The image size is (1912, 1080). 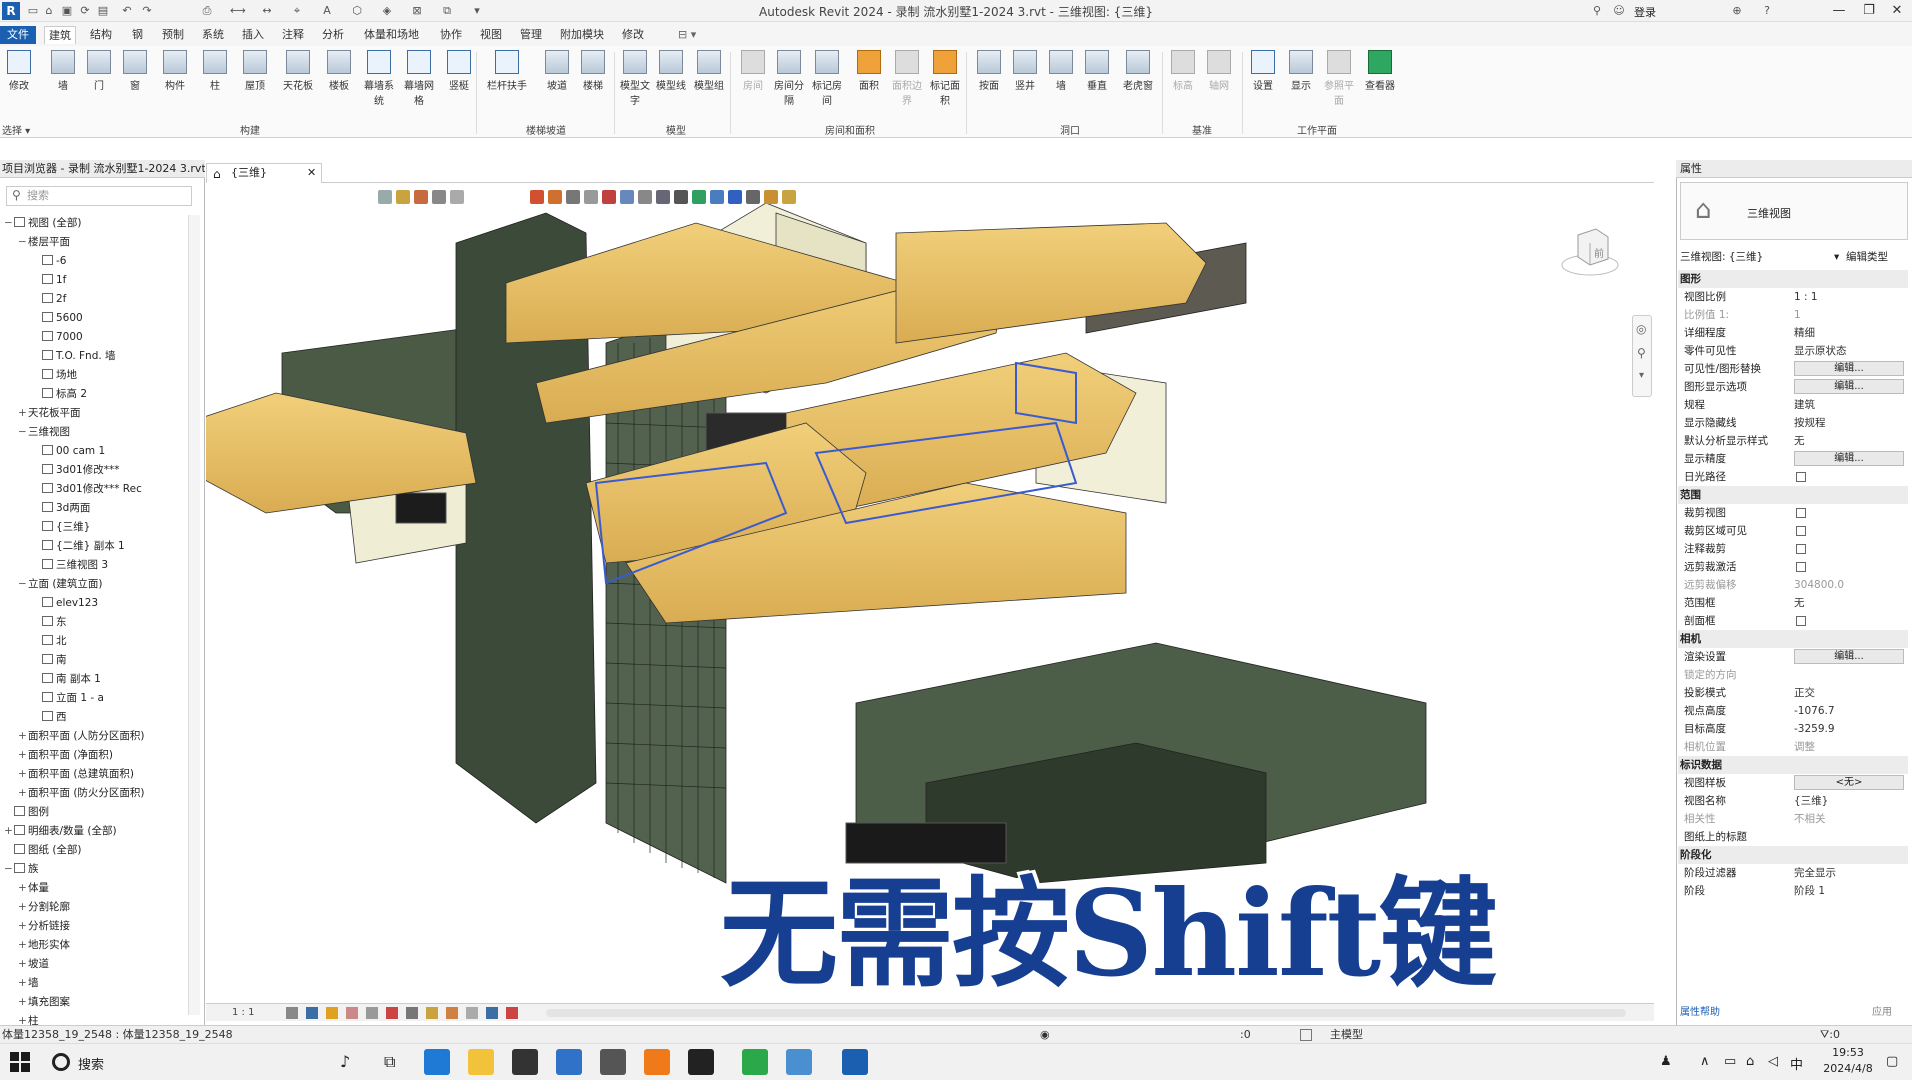 What do you see at coordinates (1848, 1068) in the screenshot?
I see `clock-date: 2024/4/8` at bounding box center [1848, 1068].